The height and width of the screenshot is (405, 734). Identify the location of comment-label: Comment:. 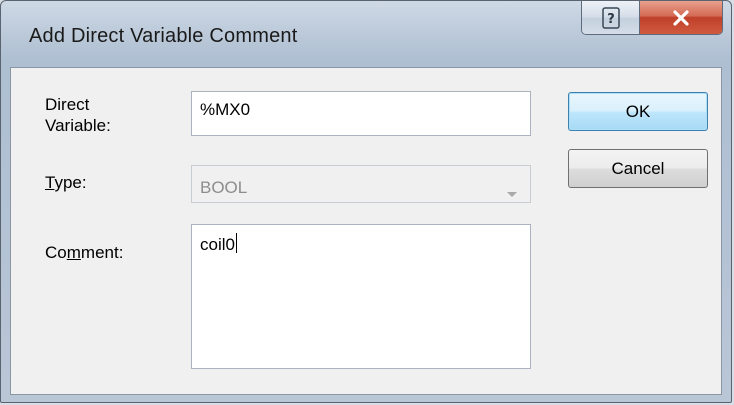
(84, 252).